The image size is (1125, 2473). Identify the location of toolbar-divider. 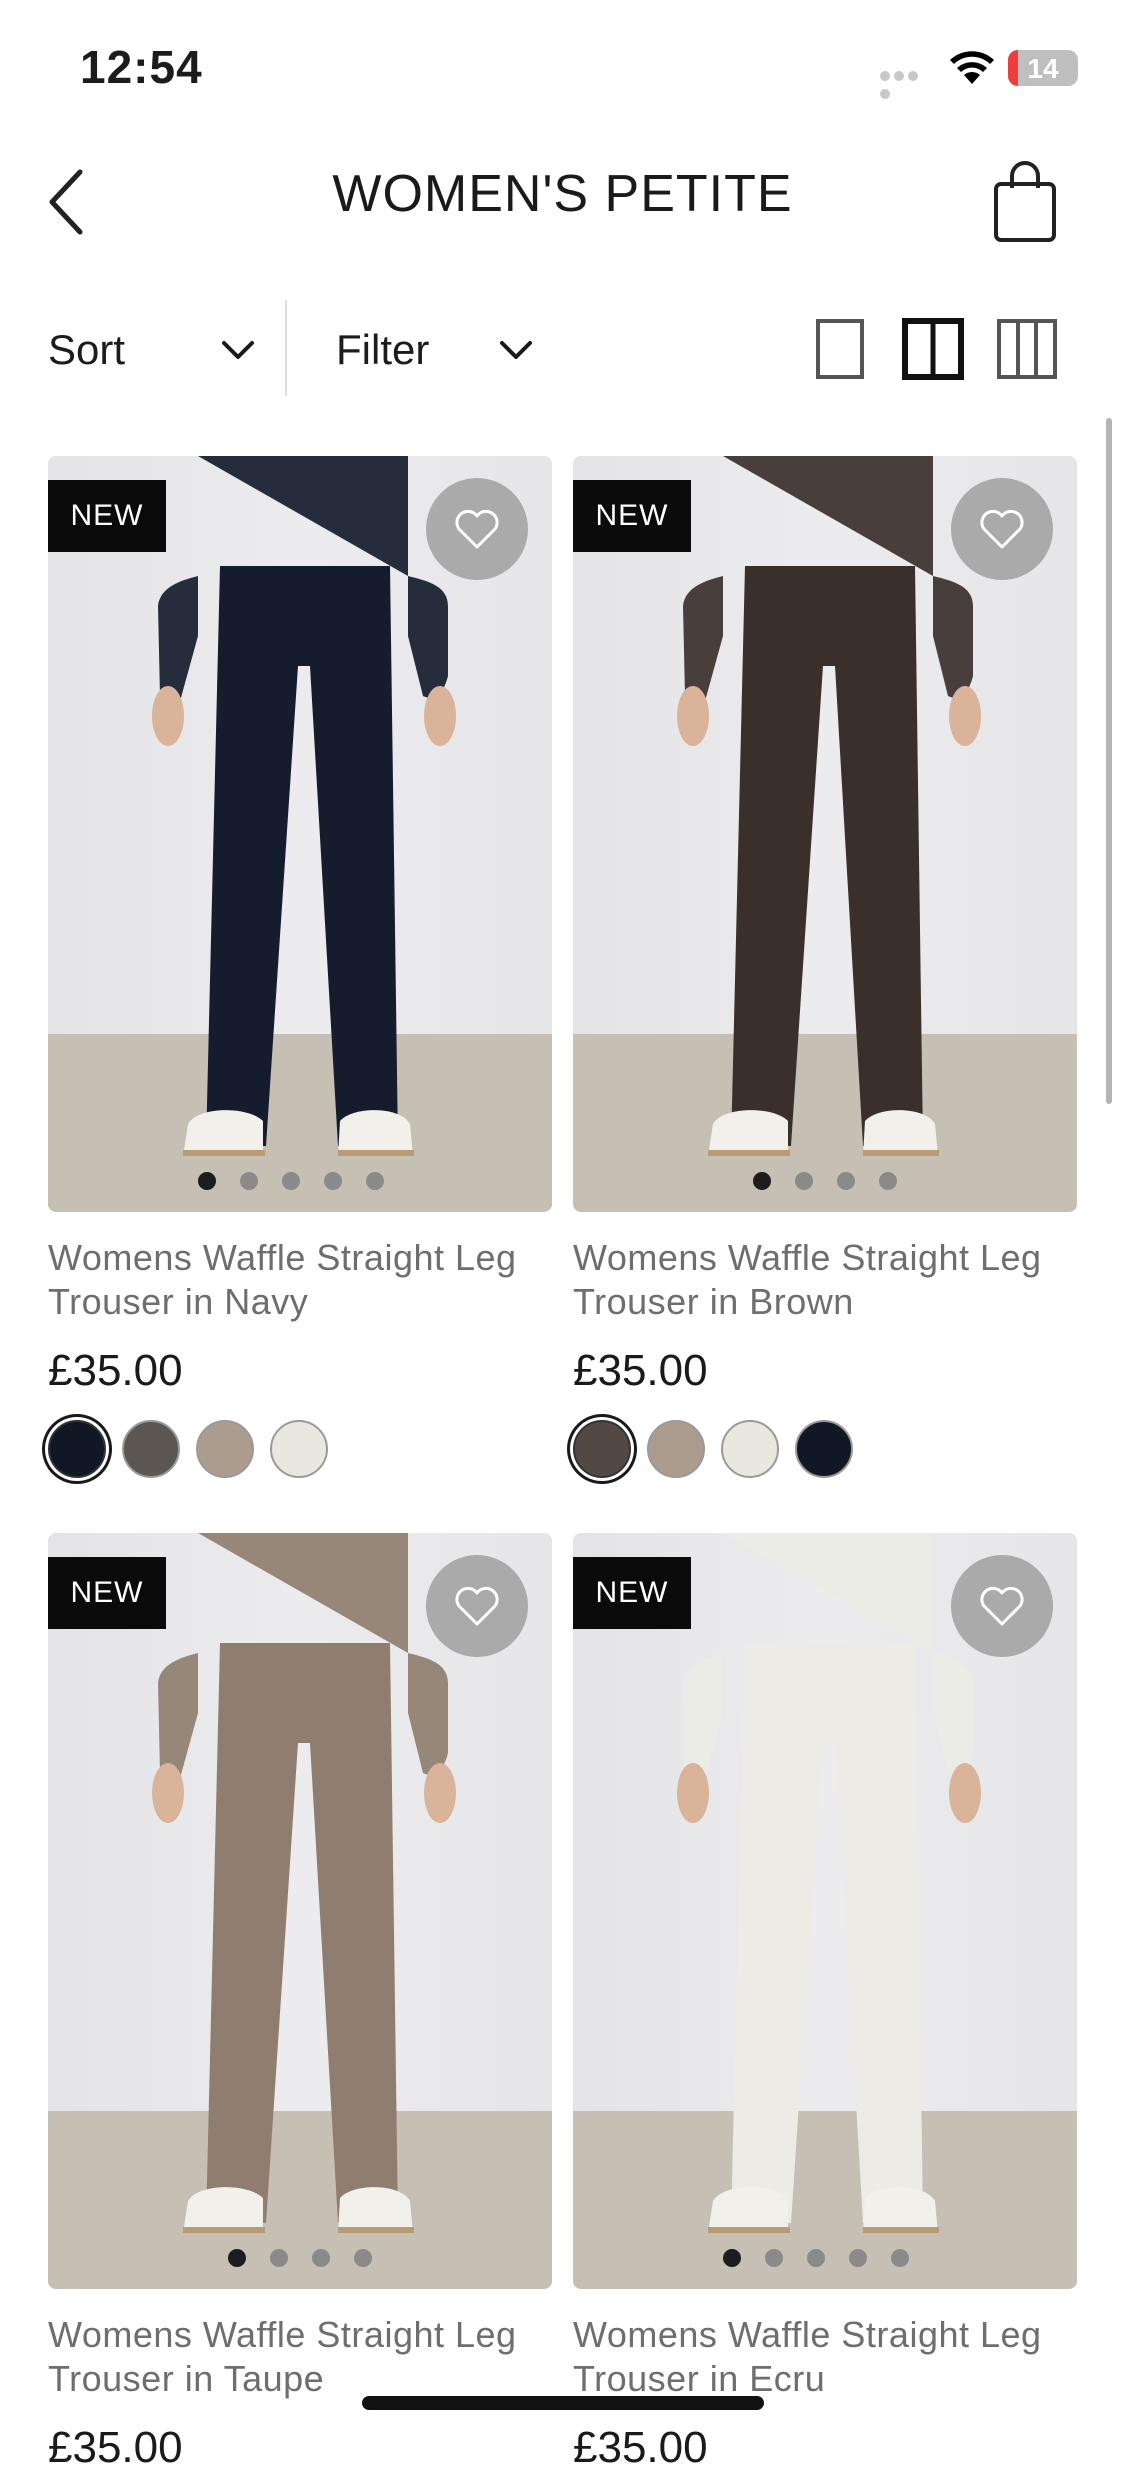
(286, 348).